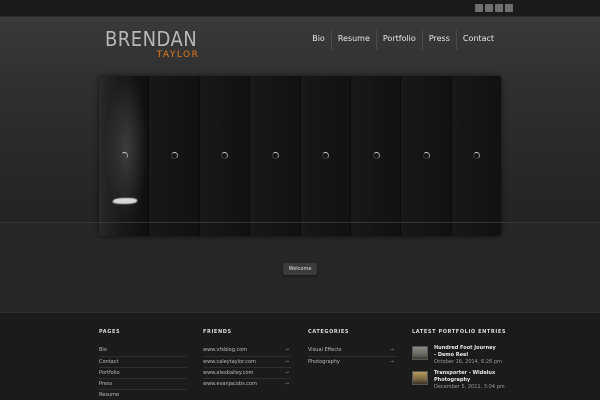  I want to click on logo-name: BRENDAN, so click(151, 39).